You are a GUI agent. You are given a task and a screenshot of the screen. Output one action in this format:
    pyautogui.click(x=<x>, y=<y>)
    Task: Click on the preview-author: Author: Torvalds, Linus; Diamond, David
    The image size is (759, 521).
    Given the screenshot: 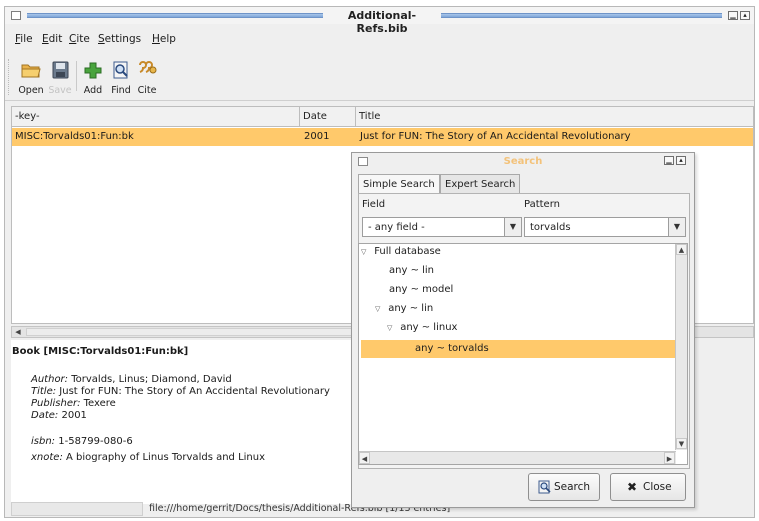 What is the action you would take?
    pyautogui.click(x=131, y=379)
    